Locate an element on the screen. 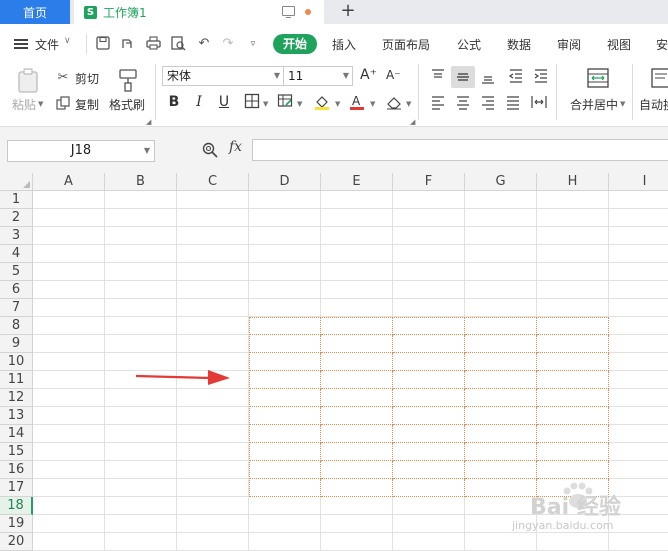 This screenshot has width=668, height=551. cell-a2 is located at coordinates (69, 218).